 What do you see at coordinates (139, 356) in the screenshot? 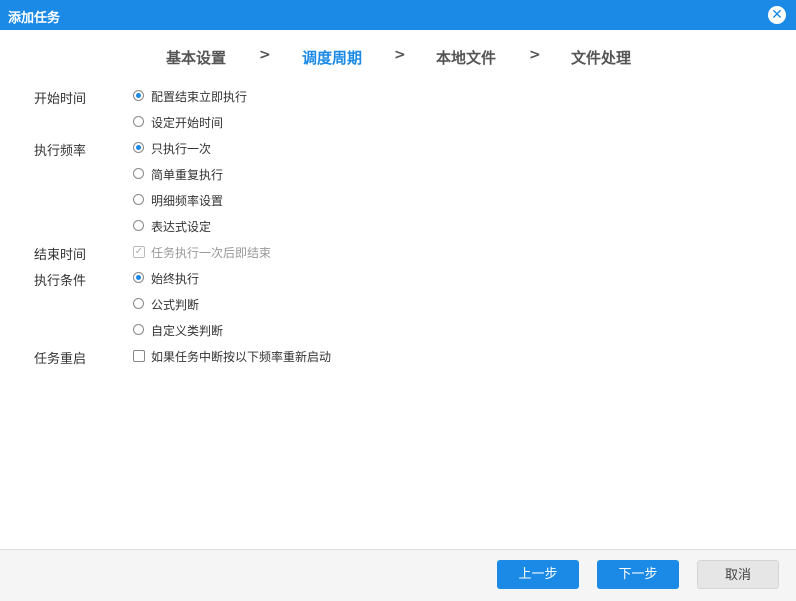
I see `restart-checkbox` at bounding box center [139, 356].